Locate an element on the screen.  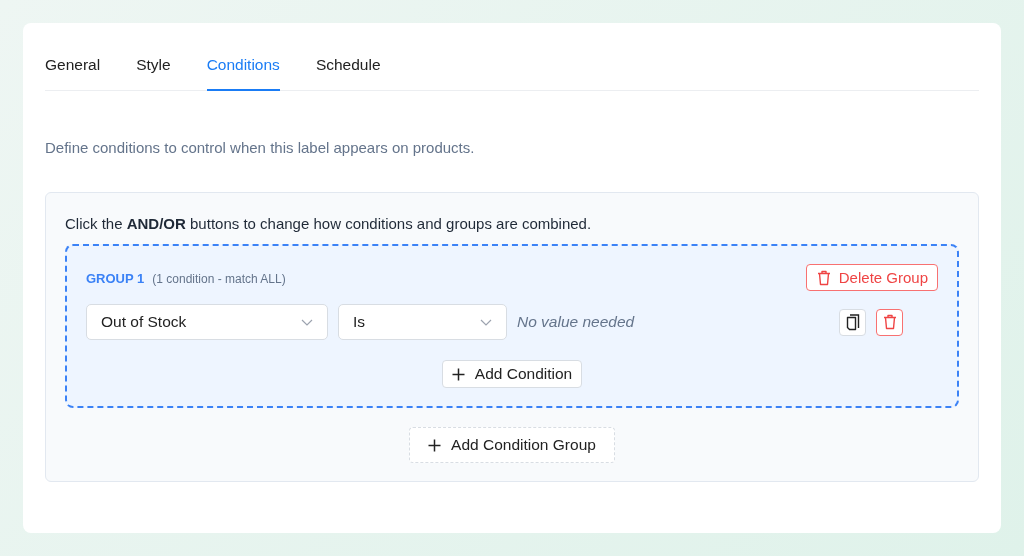
group-summary: (1 condition - match ALL) is located at coordinates (219, 278).